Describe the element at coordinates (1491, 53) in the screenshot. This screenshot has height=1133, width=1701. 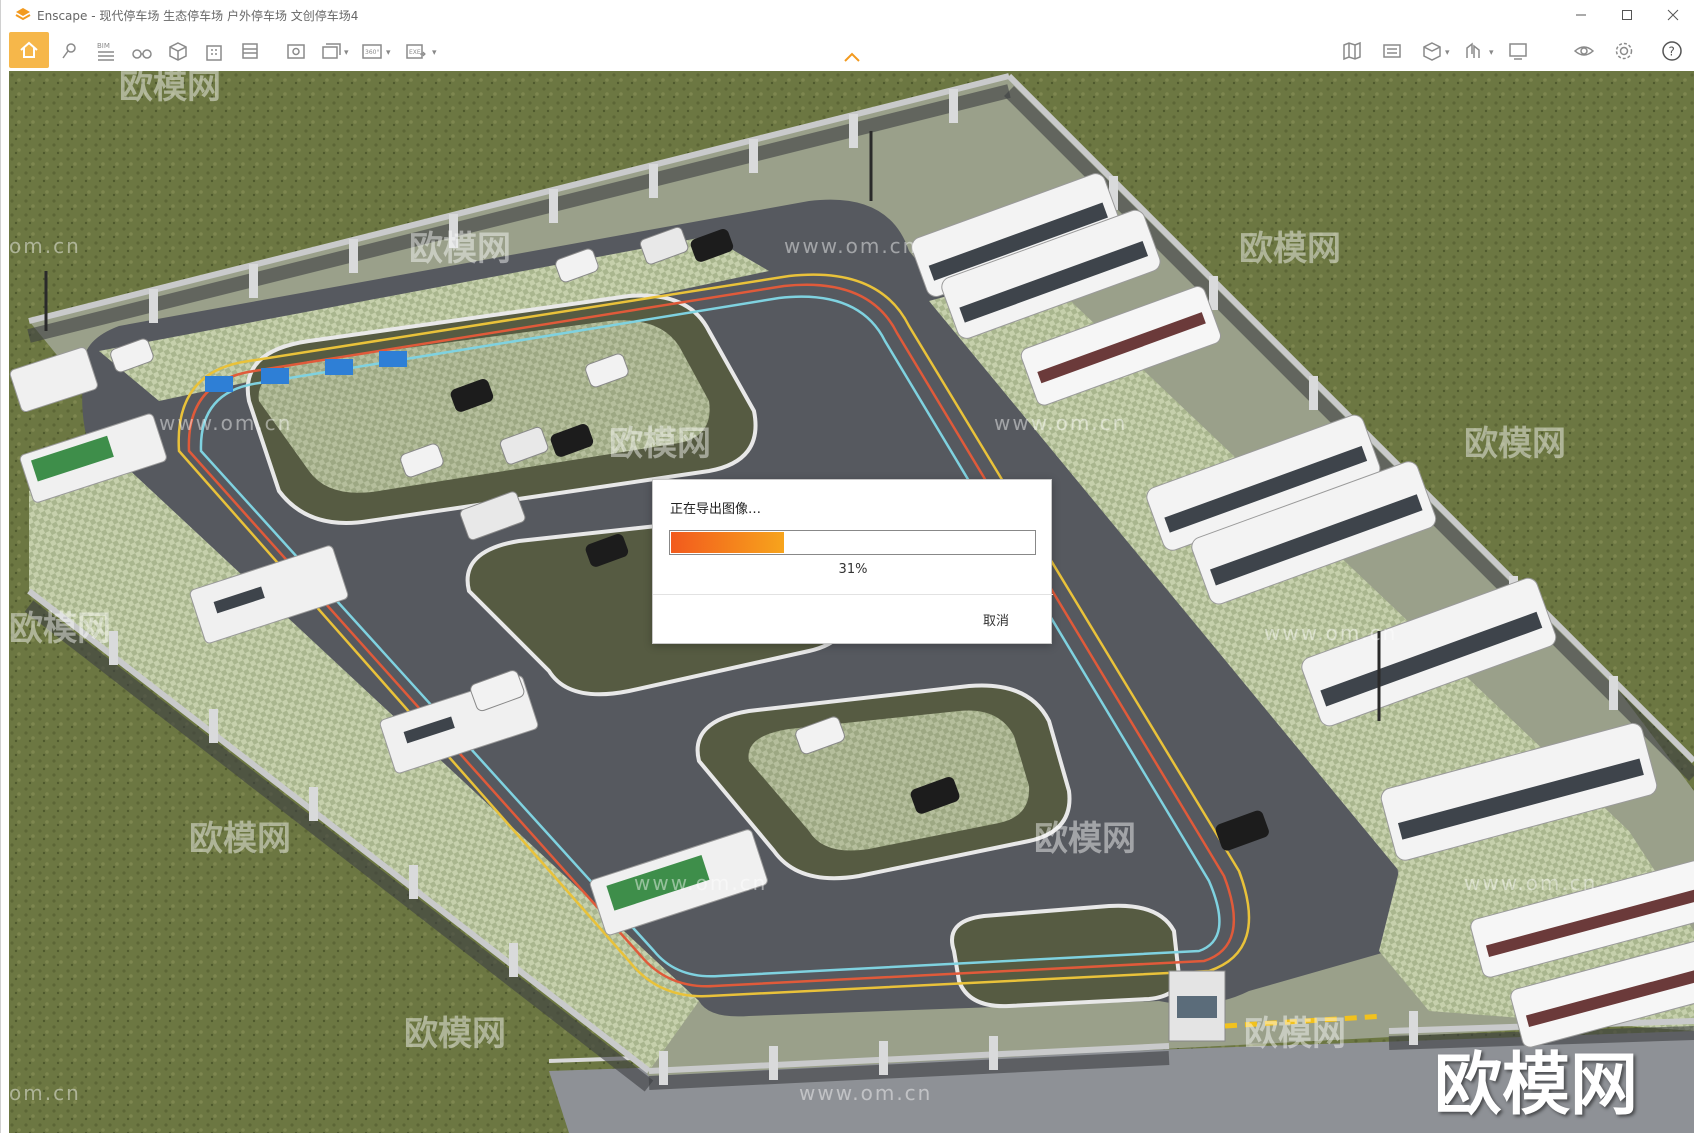
I see `materials-caret-icon: ▾` at that location.